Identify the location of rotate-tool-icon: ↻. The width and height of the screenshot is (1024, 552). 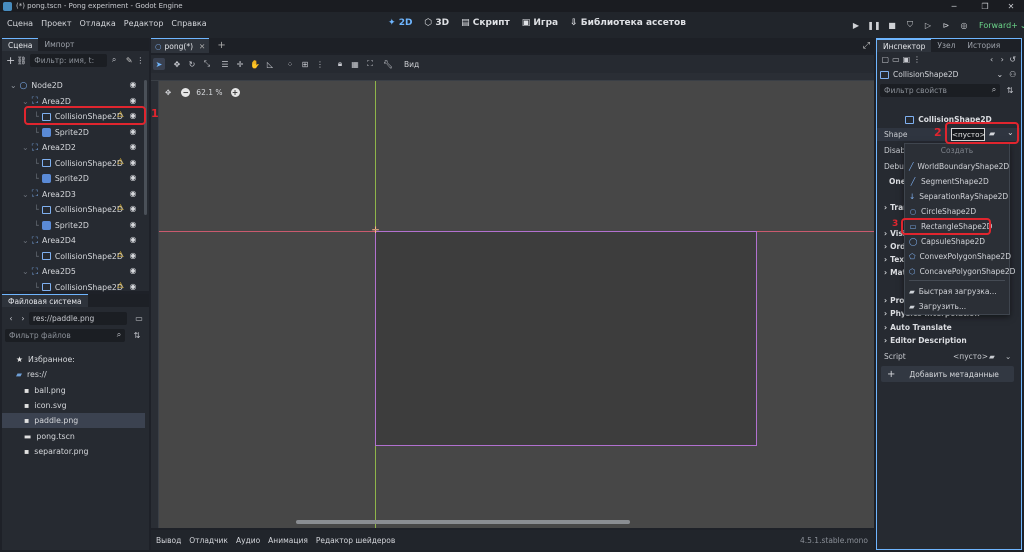
(192, 64).